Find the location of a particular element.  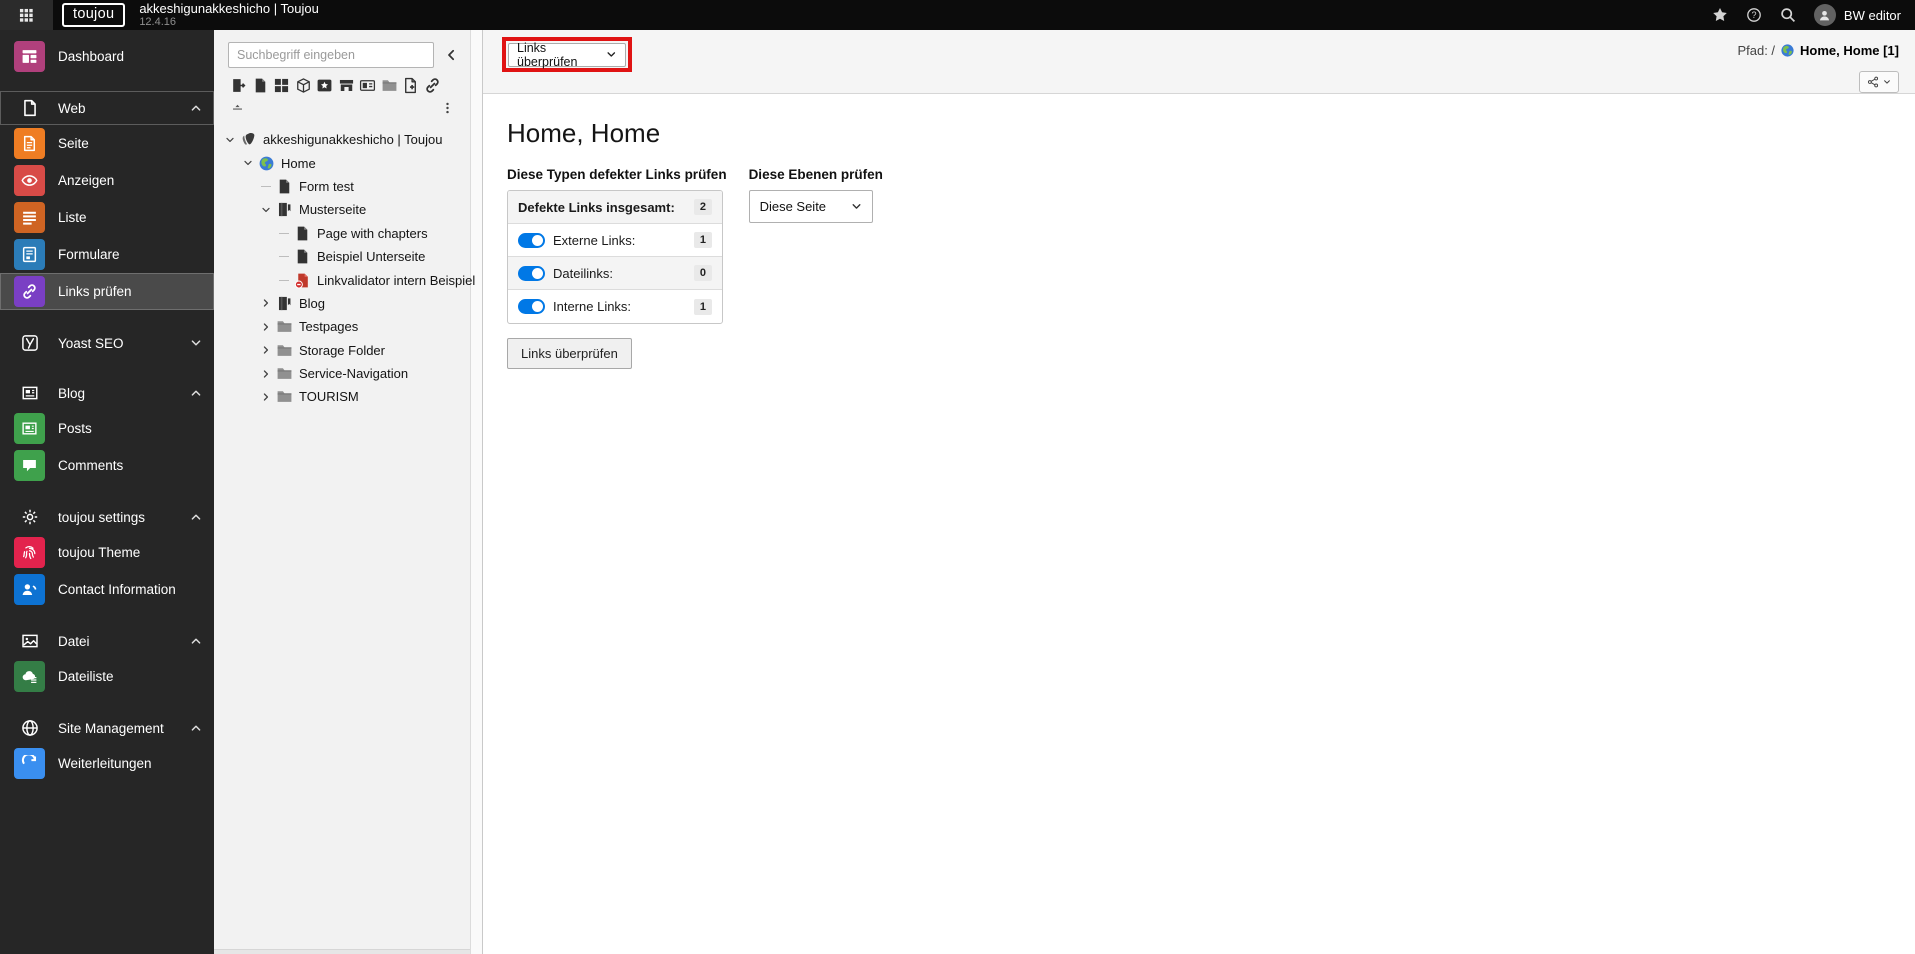

link-type-row-interne-links: Interne Links: 1 is located at coordinates (615, 306).